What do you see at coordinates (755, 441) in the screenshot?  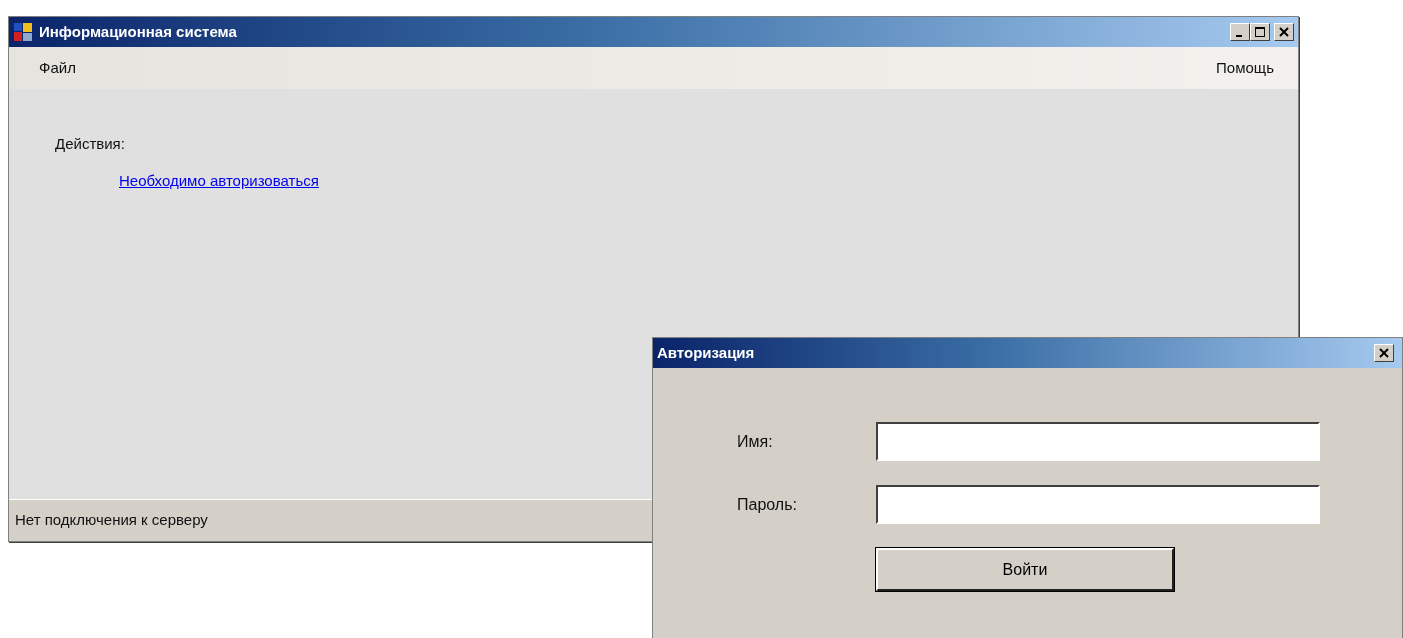 I see `field-label: Имя:` at bounding box center [755, 441].